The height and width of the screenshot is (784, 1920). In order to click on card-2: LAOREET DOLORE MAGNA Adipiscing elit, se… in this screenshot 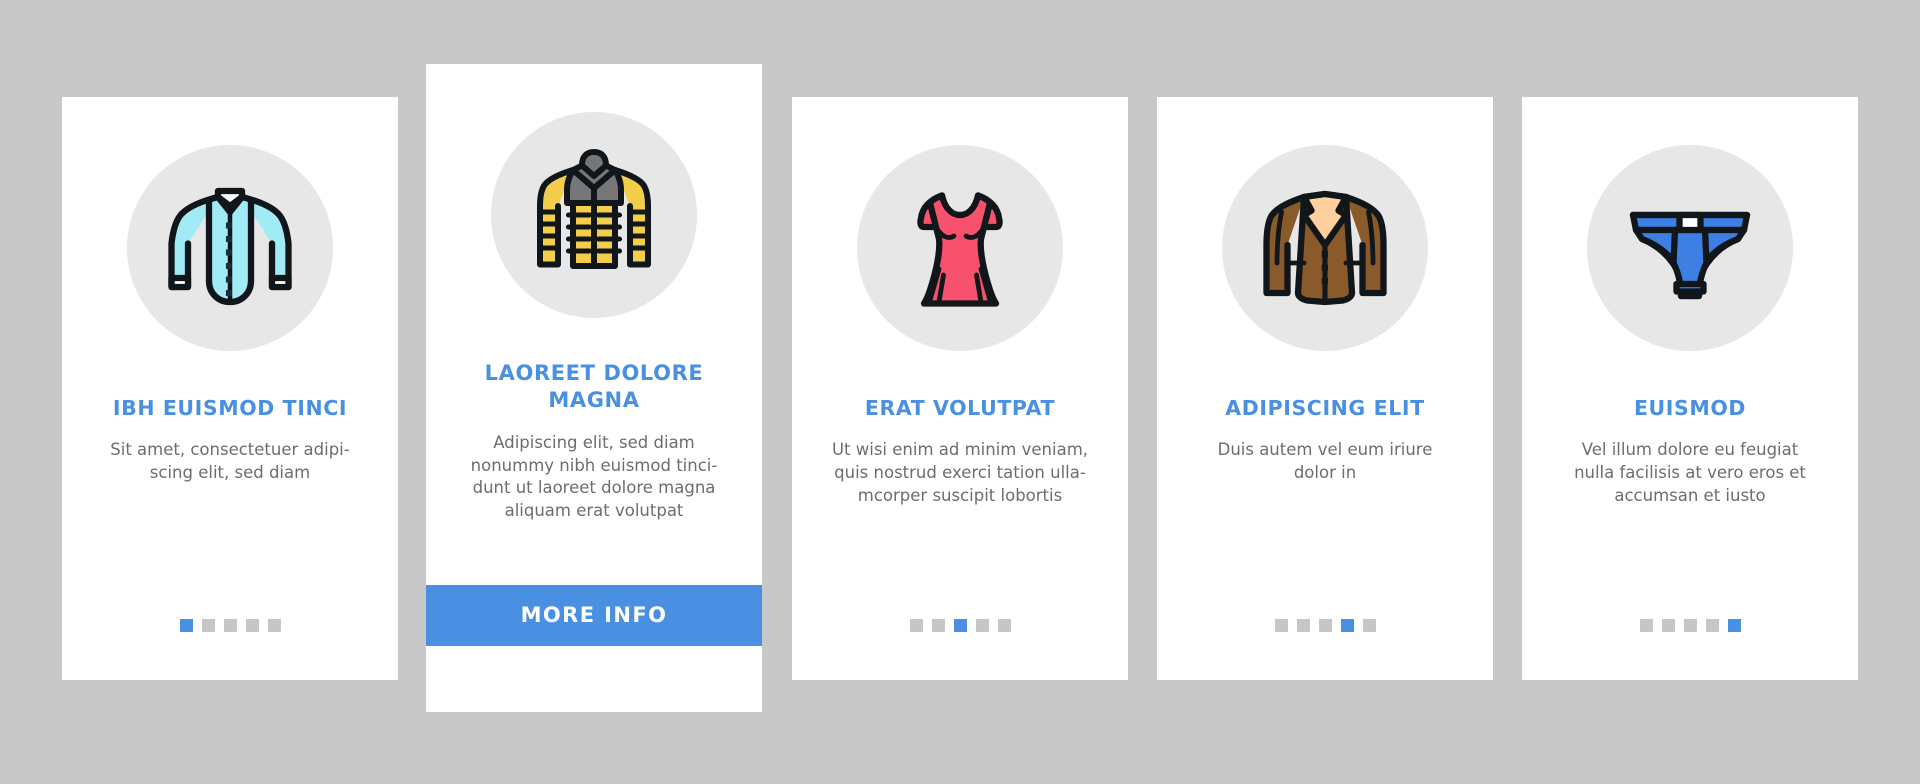, I will do `click(594, 388)`.